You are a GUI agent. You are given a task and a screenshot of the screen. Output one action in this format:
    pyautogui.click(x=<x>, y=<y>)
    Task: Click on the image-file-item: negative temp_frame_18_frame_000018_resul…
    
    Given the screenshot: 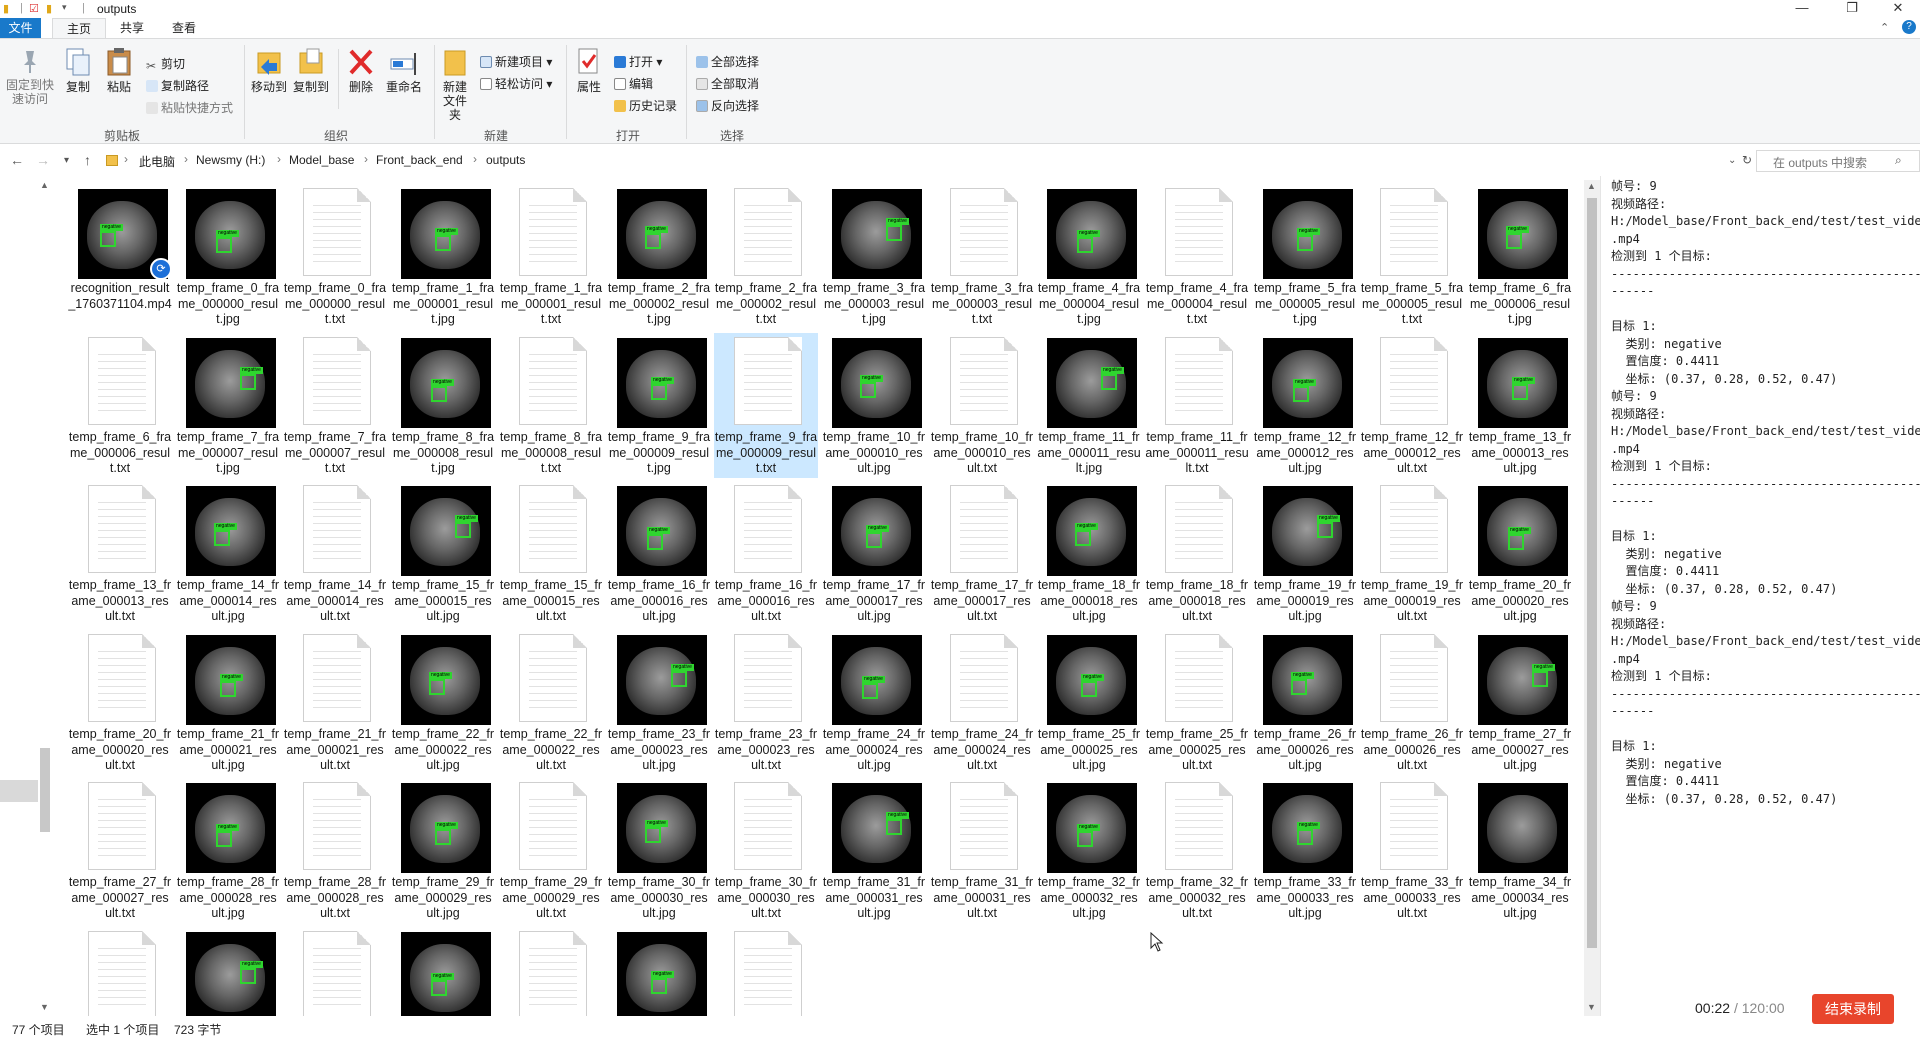 What is the action you would take?
    pyautogui.click(x=1089, y=553)
    